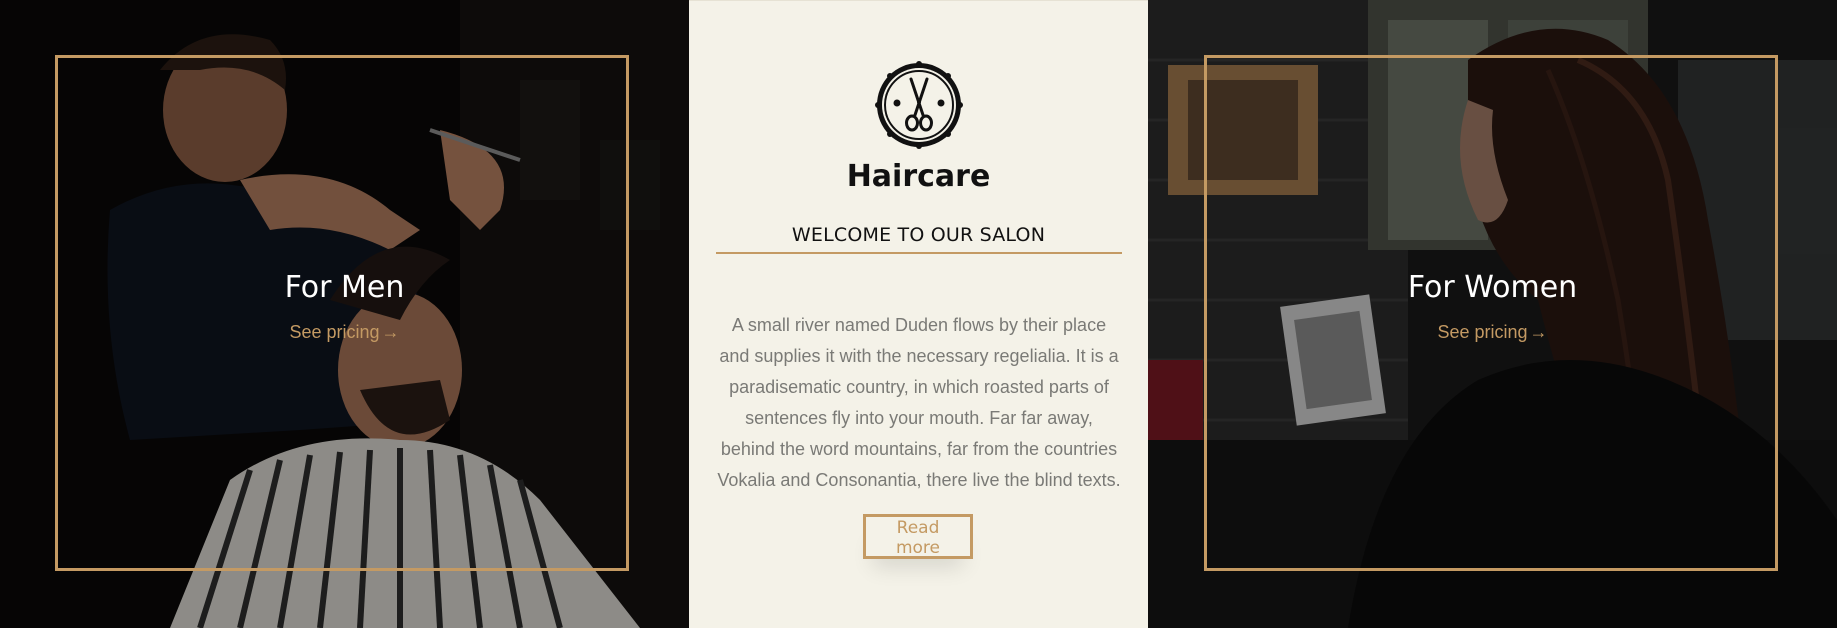 The width and height of the screenshot is (1837, 628). I want to click on brand-title: Haircare, so click(918, 176).